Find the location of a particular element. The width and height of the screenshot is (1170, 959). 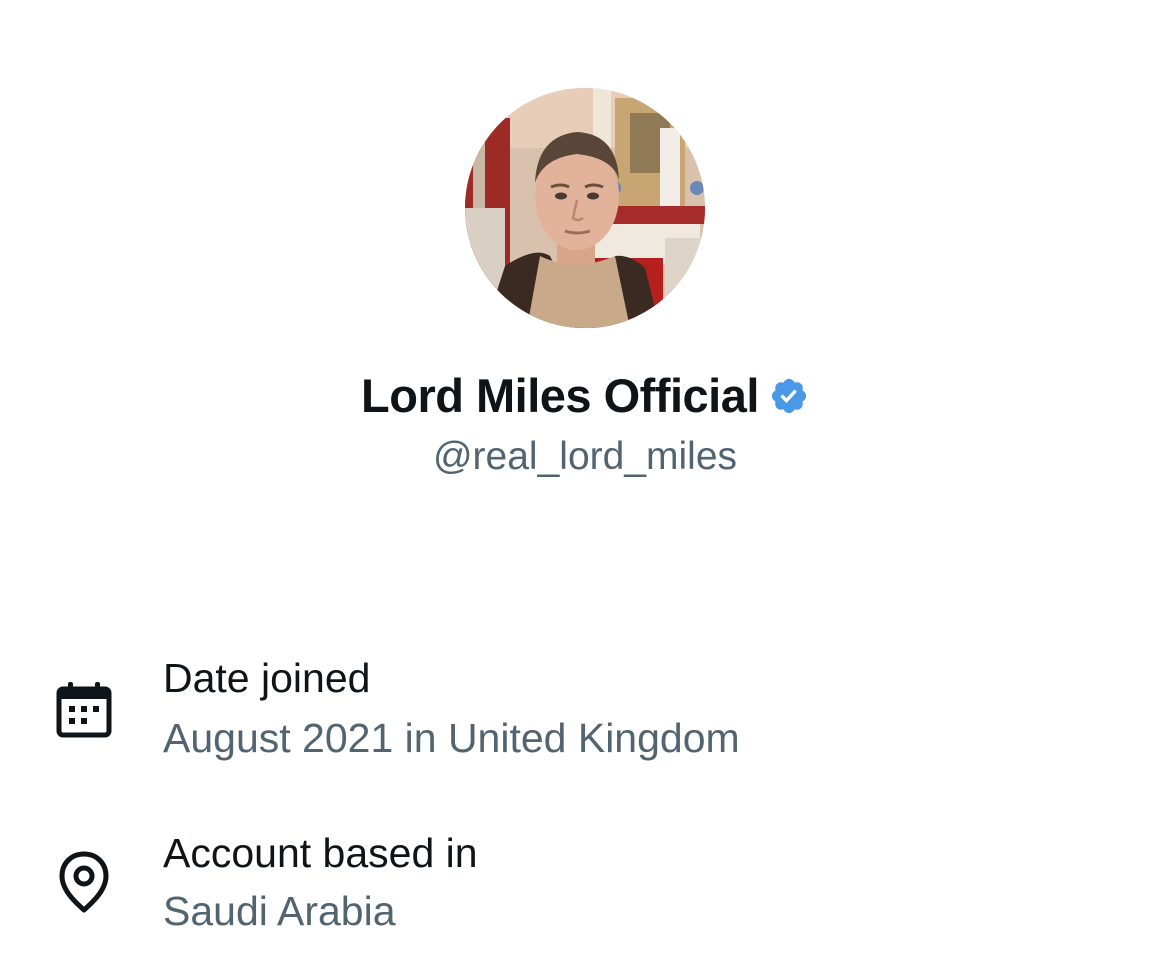

avatar is located at coordinates (585, 208).